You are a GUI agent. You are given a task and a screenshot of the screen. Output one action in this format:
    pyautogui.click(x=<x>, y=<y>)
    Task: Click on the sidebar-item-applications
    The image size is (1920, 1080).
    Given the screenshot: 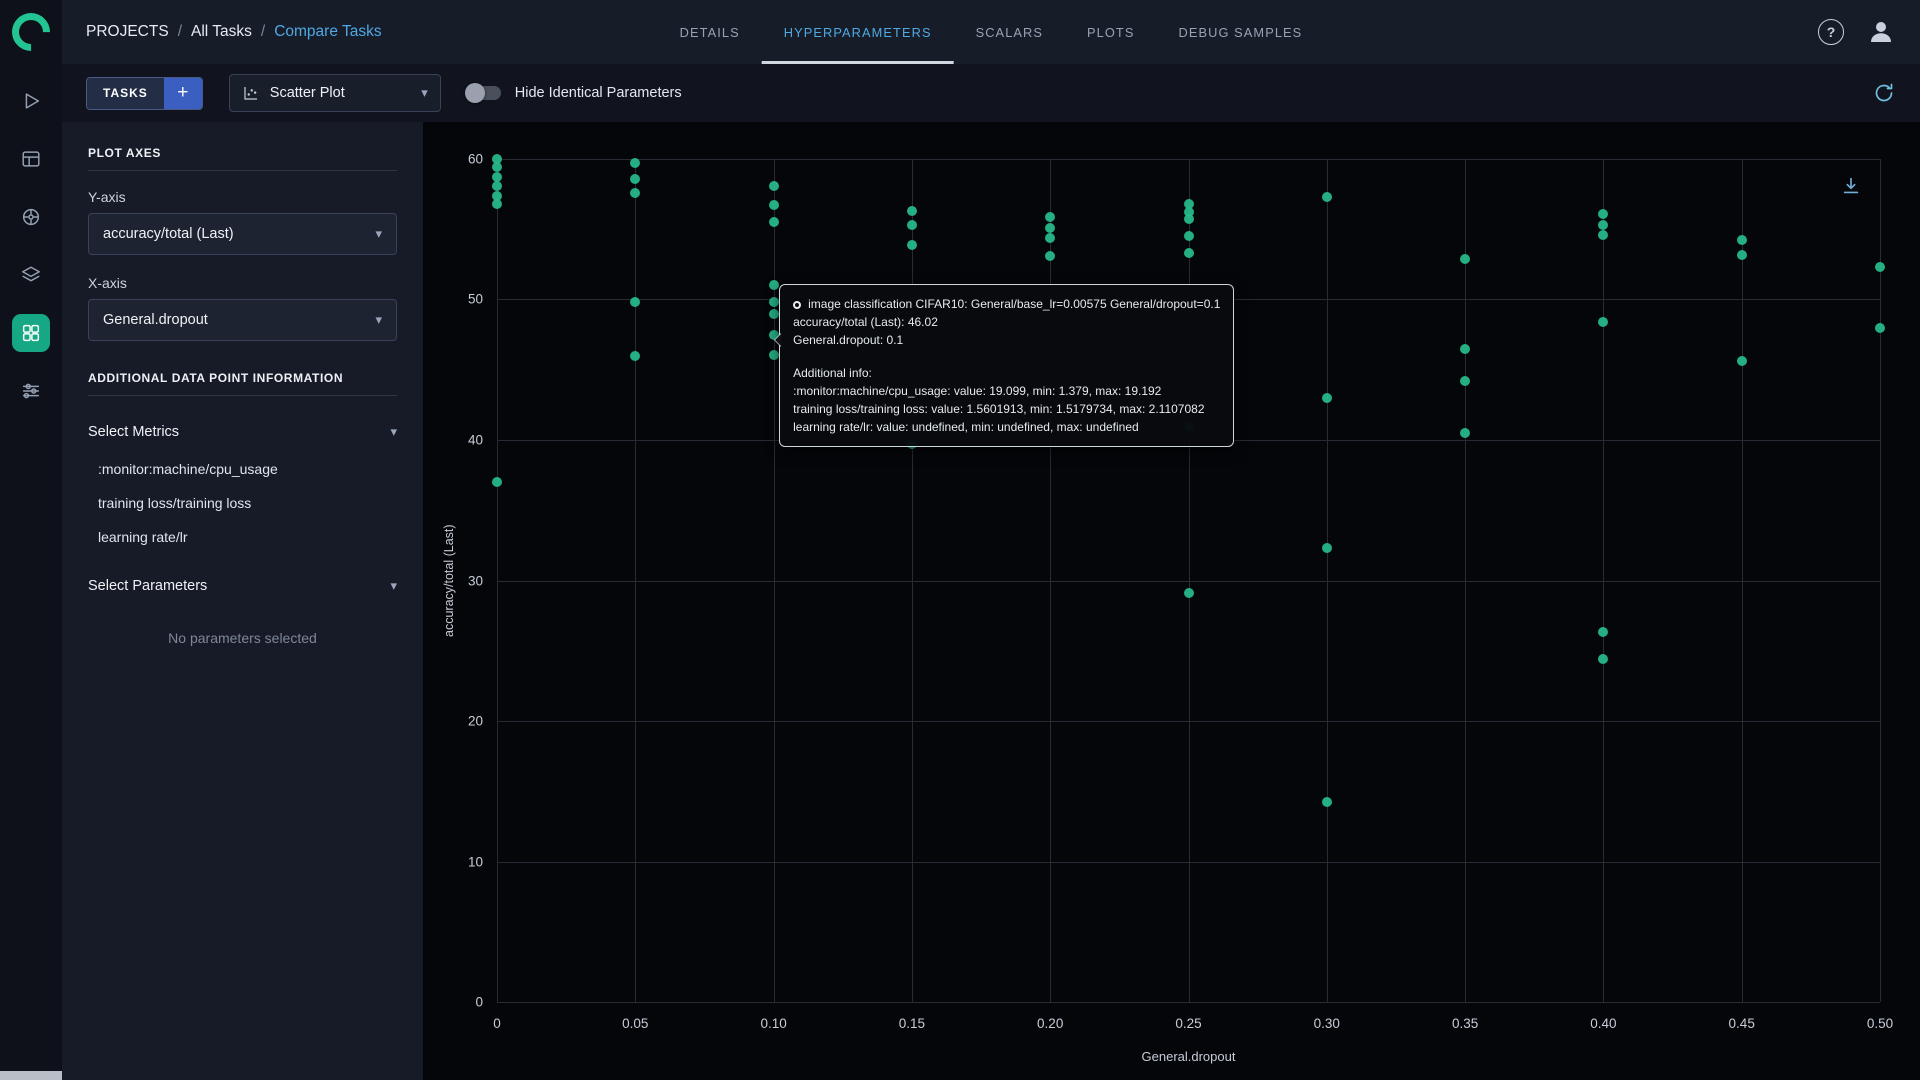 What is the action you would take?
    pyautogui.click(x=31, y=333)
    